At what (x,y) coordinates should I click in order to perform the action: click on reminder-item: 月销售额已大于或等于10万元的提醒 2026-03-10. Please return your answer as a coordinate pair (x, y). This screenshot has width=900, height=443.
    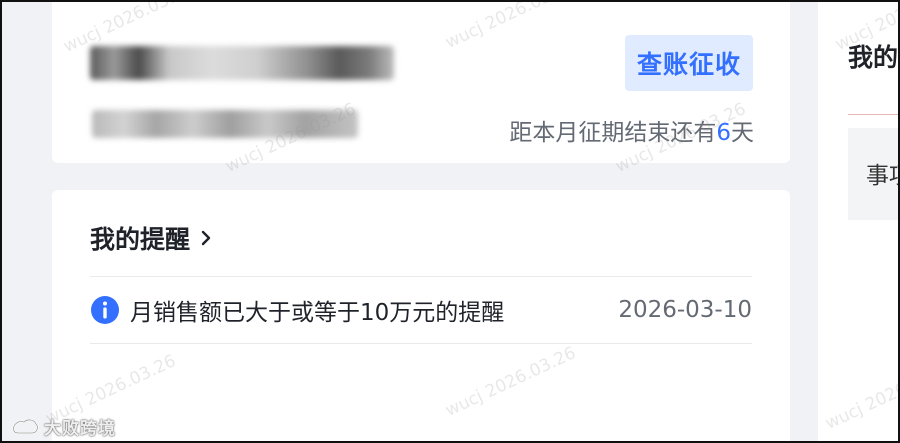
    Looking at the image, I should click on (421, 310).